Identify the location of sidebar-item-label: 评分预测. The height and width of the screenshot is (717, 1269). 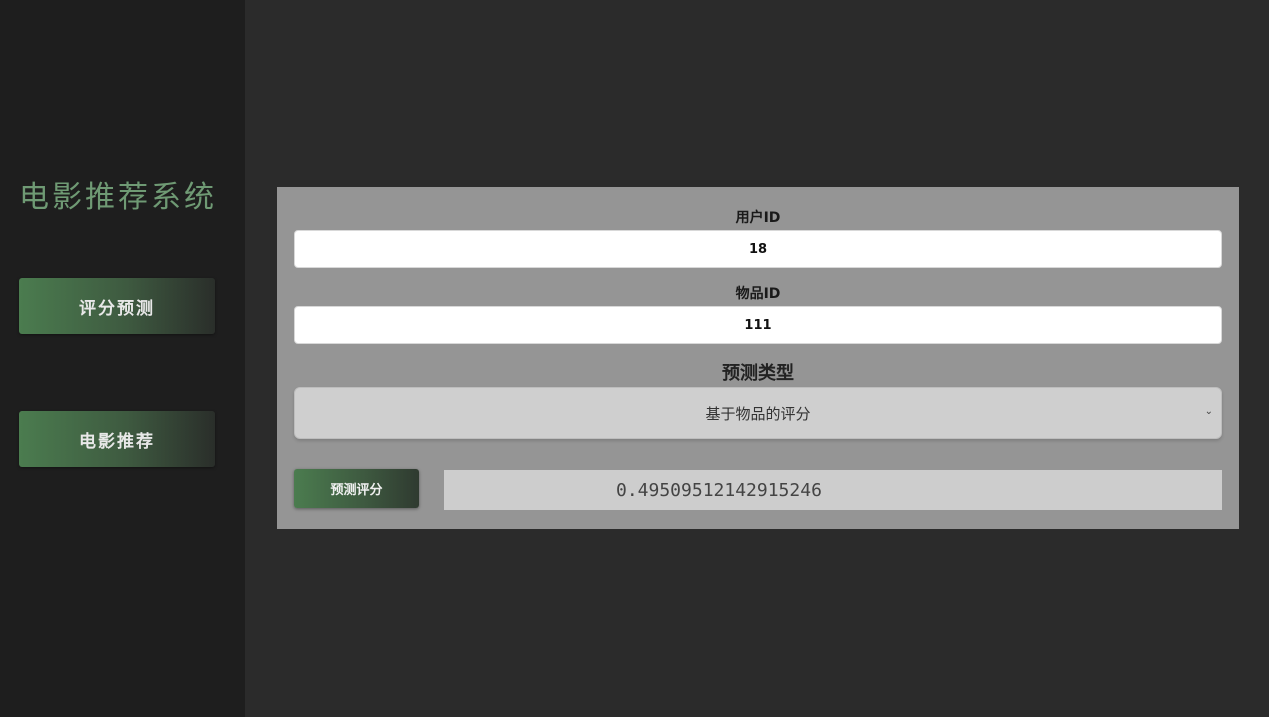
(117, 308).